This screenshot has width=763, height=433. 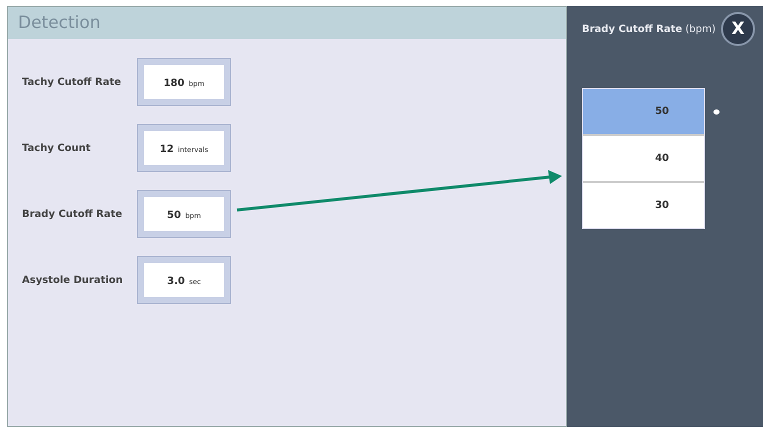 I want to click on setting-label: Asystole Duration, so click(x=73, y=280).